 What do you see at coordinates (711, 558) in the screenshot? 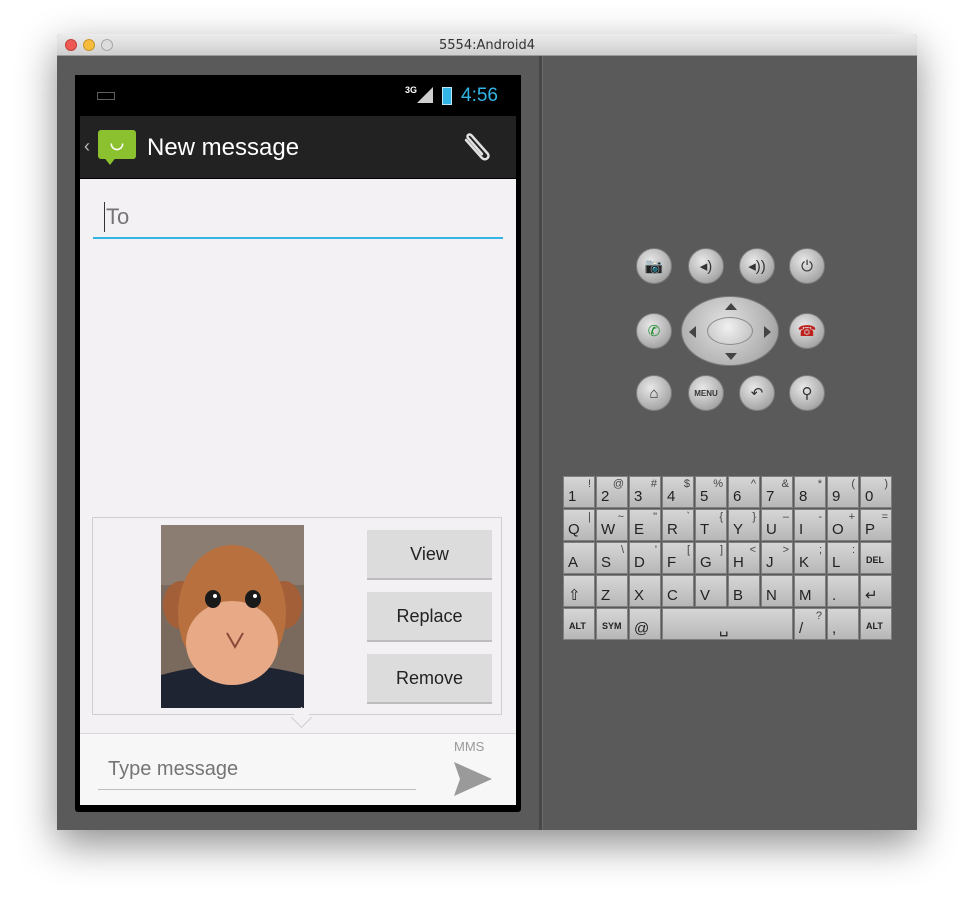
I see `key: G]` at bounding box center [711, 558].